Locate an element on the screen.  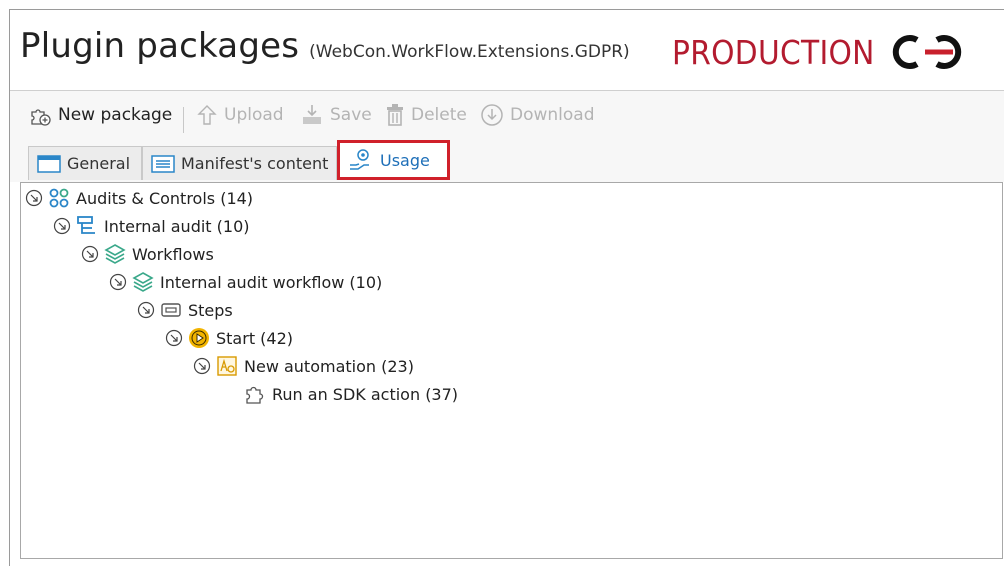
upload-button: Upload is located at coordinates (240, 115).